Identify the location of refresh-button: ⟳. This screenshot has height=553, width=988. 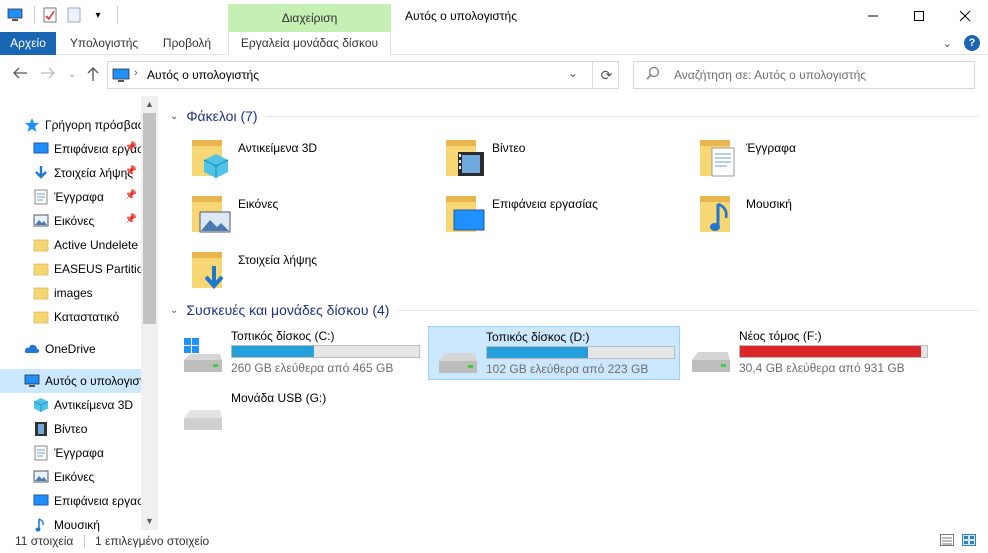
(606, 75).